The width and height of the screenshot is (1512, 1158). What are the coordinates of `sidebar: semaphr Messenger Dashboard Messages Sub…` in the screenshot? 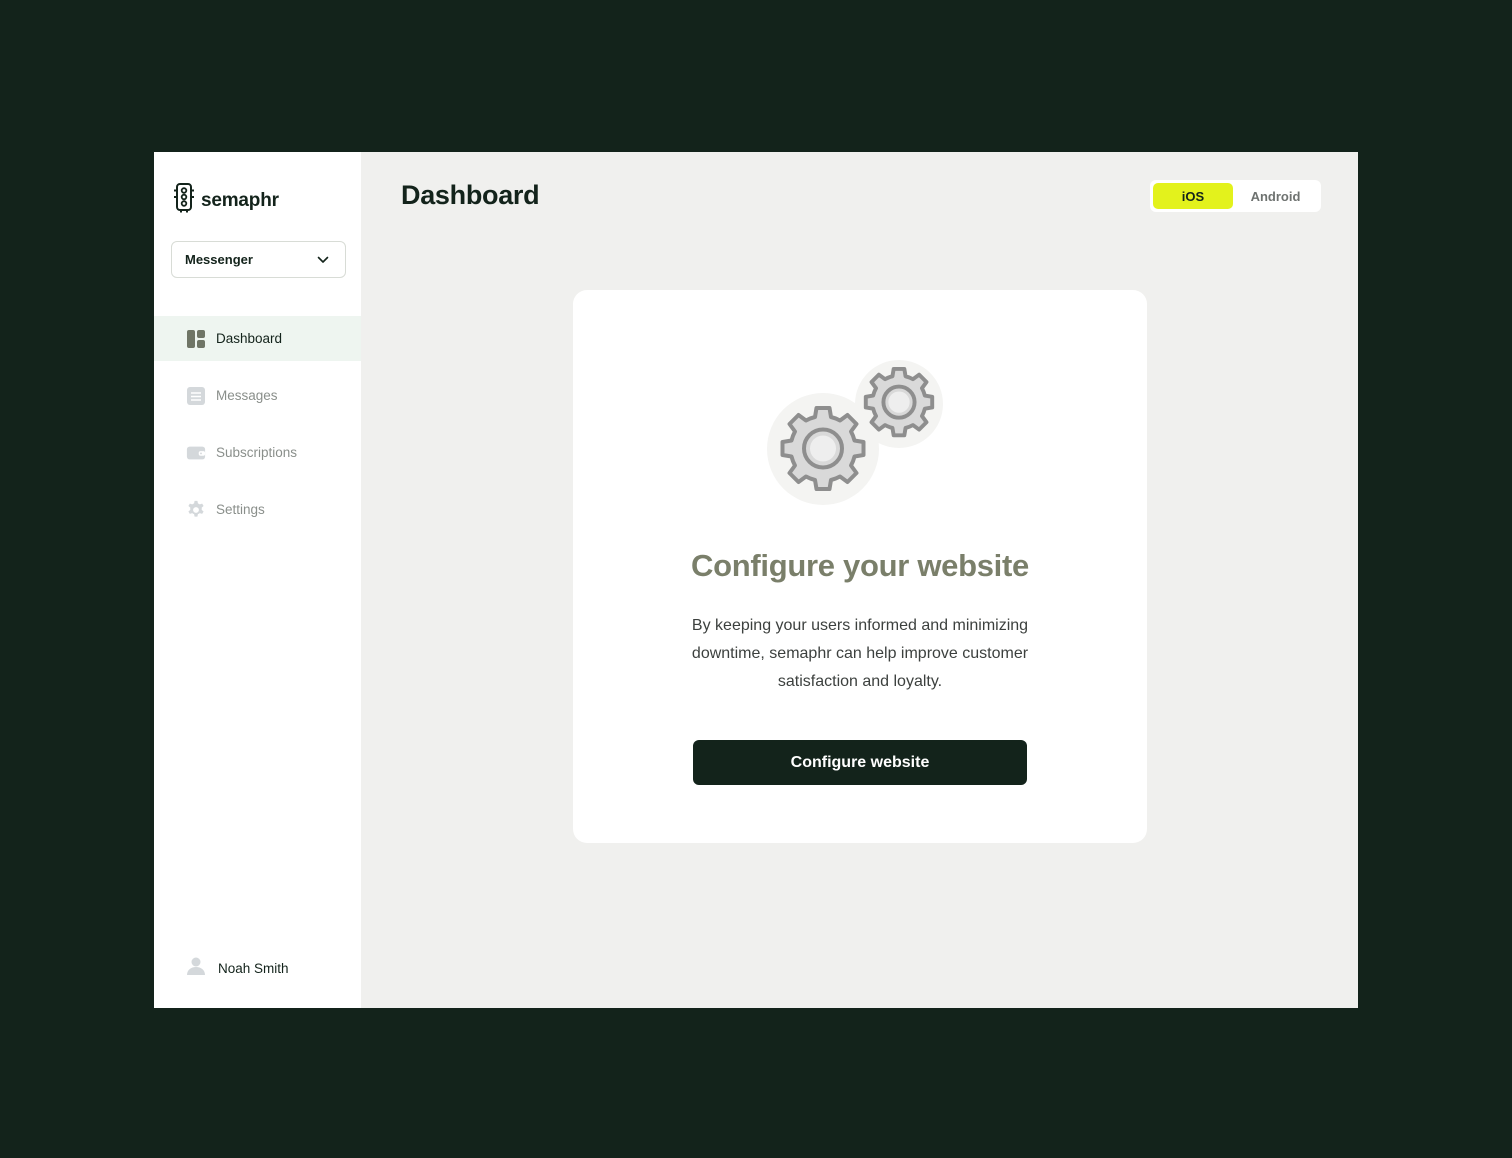 It's located at (257, 580).